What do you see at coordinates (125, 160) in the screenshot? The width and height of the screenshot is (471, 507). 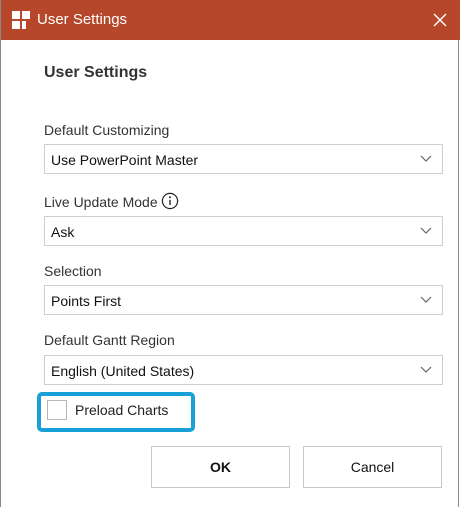 I see `default-customizing-value: Use PowerPoint Master` at bounding box center [125, 160].